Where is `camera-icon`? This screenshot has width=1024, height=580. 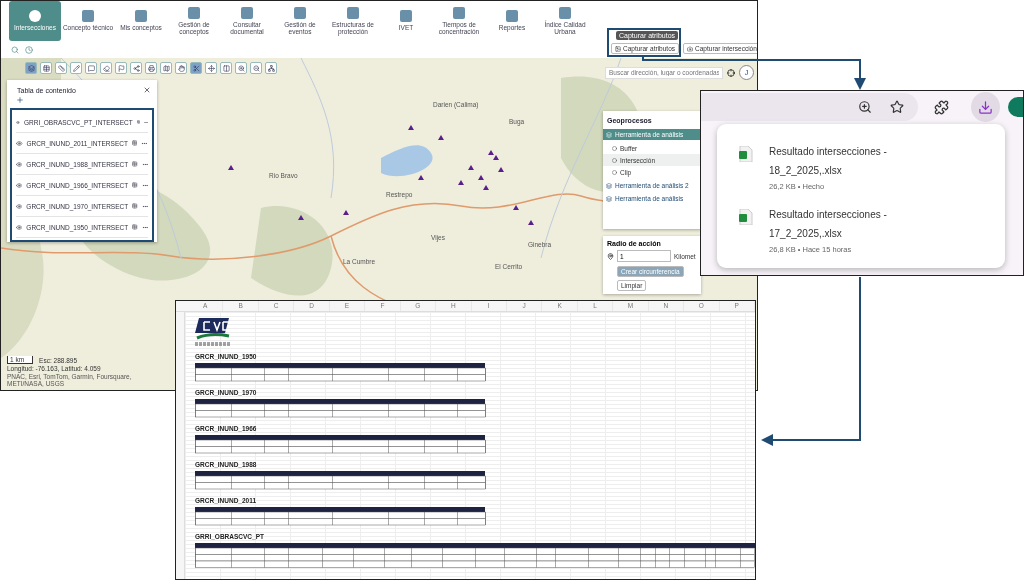
camera-icon is located at coordinates (690, 48).